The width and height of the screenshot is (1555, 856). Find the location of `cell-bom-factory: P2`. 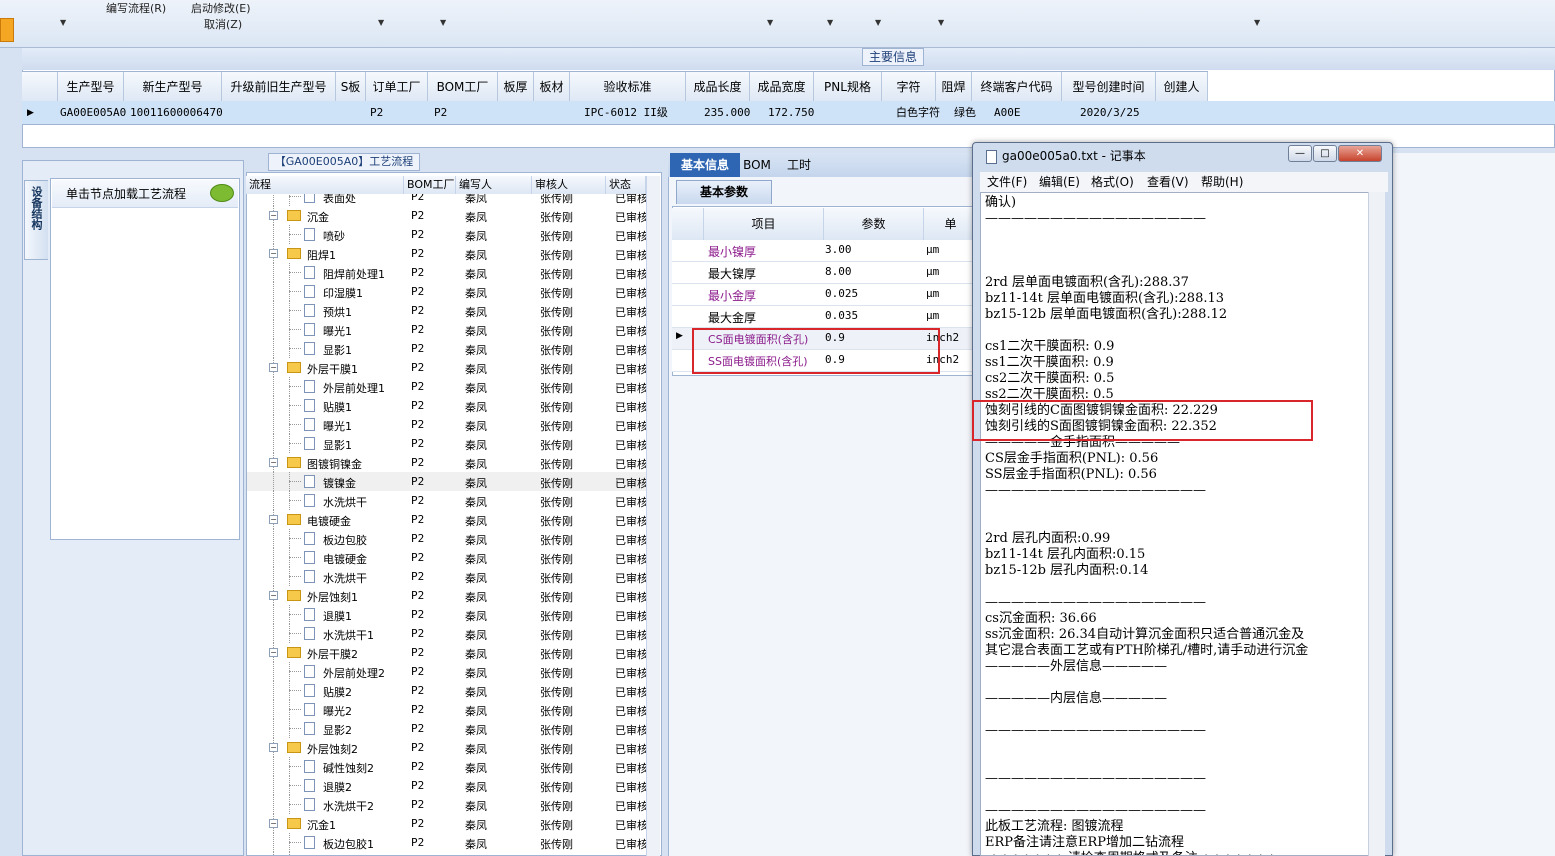

cell-bom-factory: P2 is located at coordinates (440, 113).